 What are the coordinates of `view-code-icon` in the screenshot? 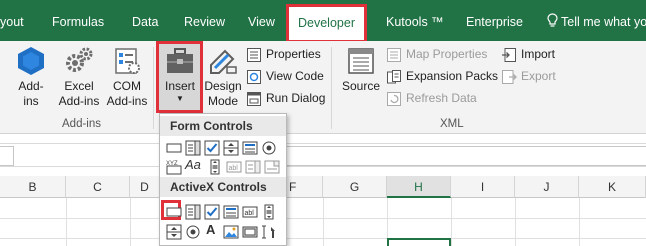 It's located at (254, 76).